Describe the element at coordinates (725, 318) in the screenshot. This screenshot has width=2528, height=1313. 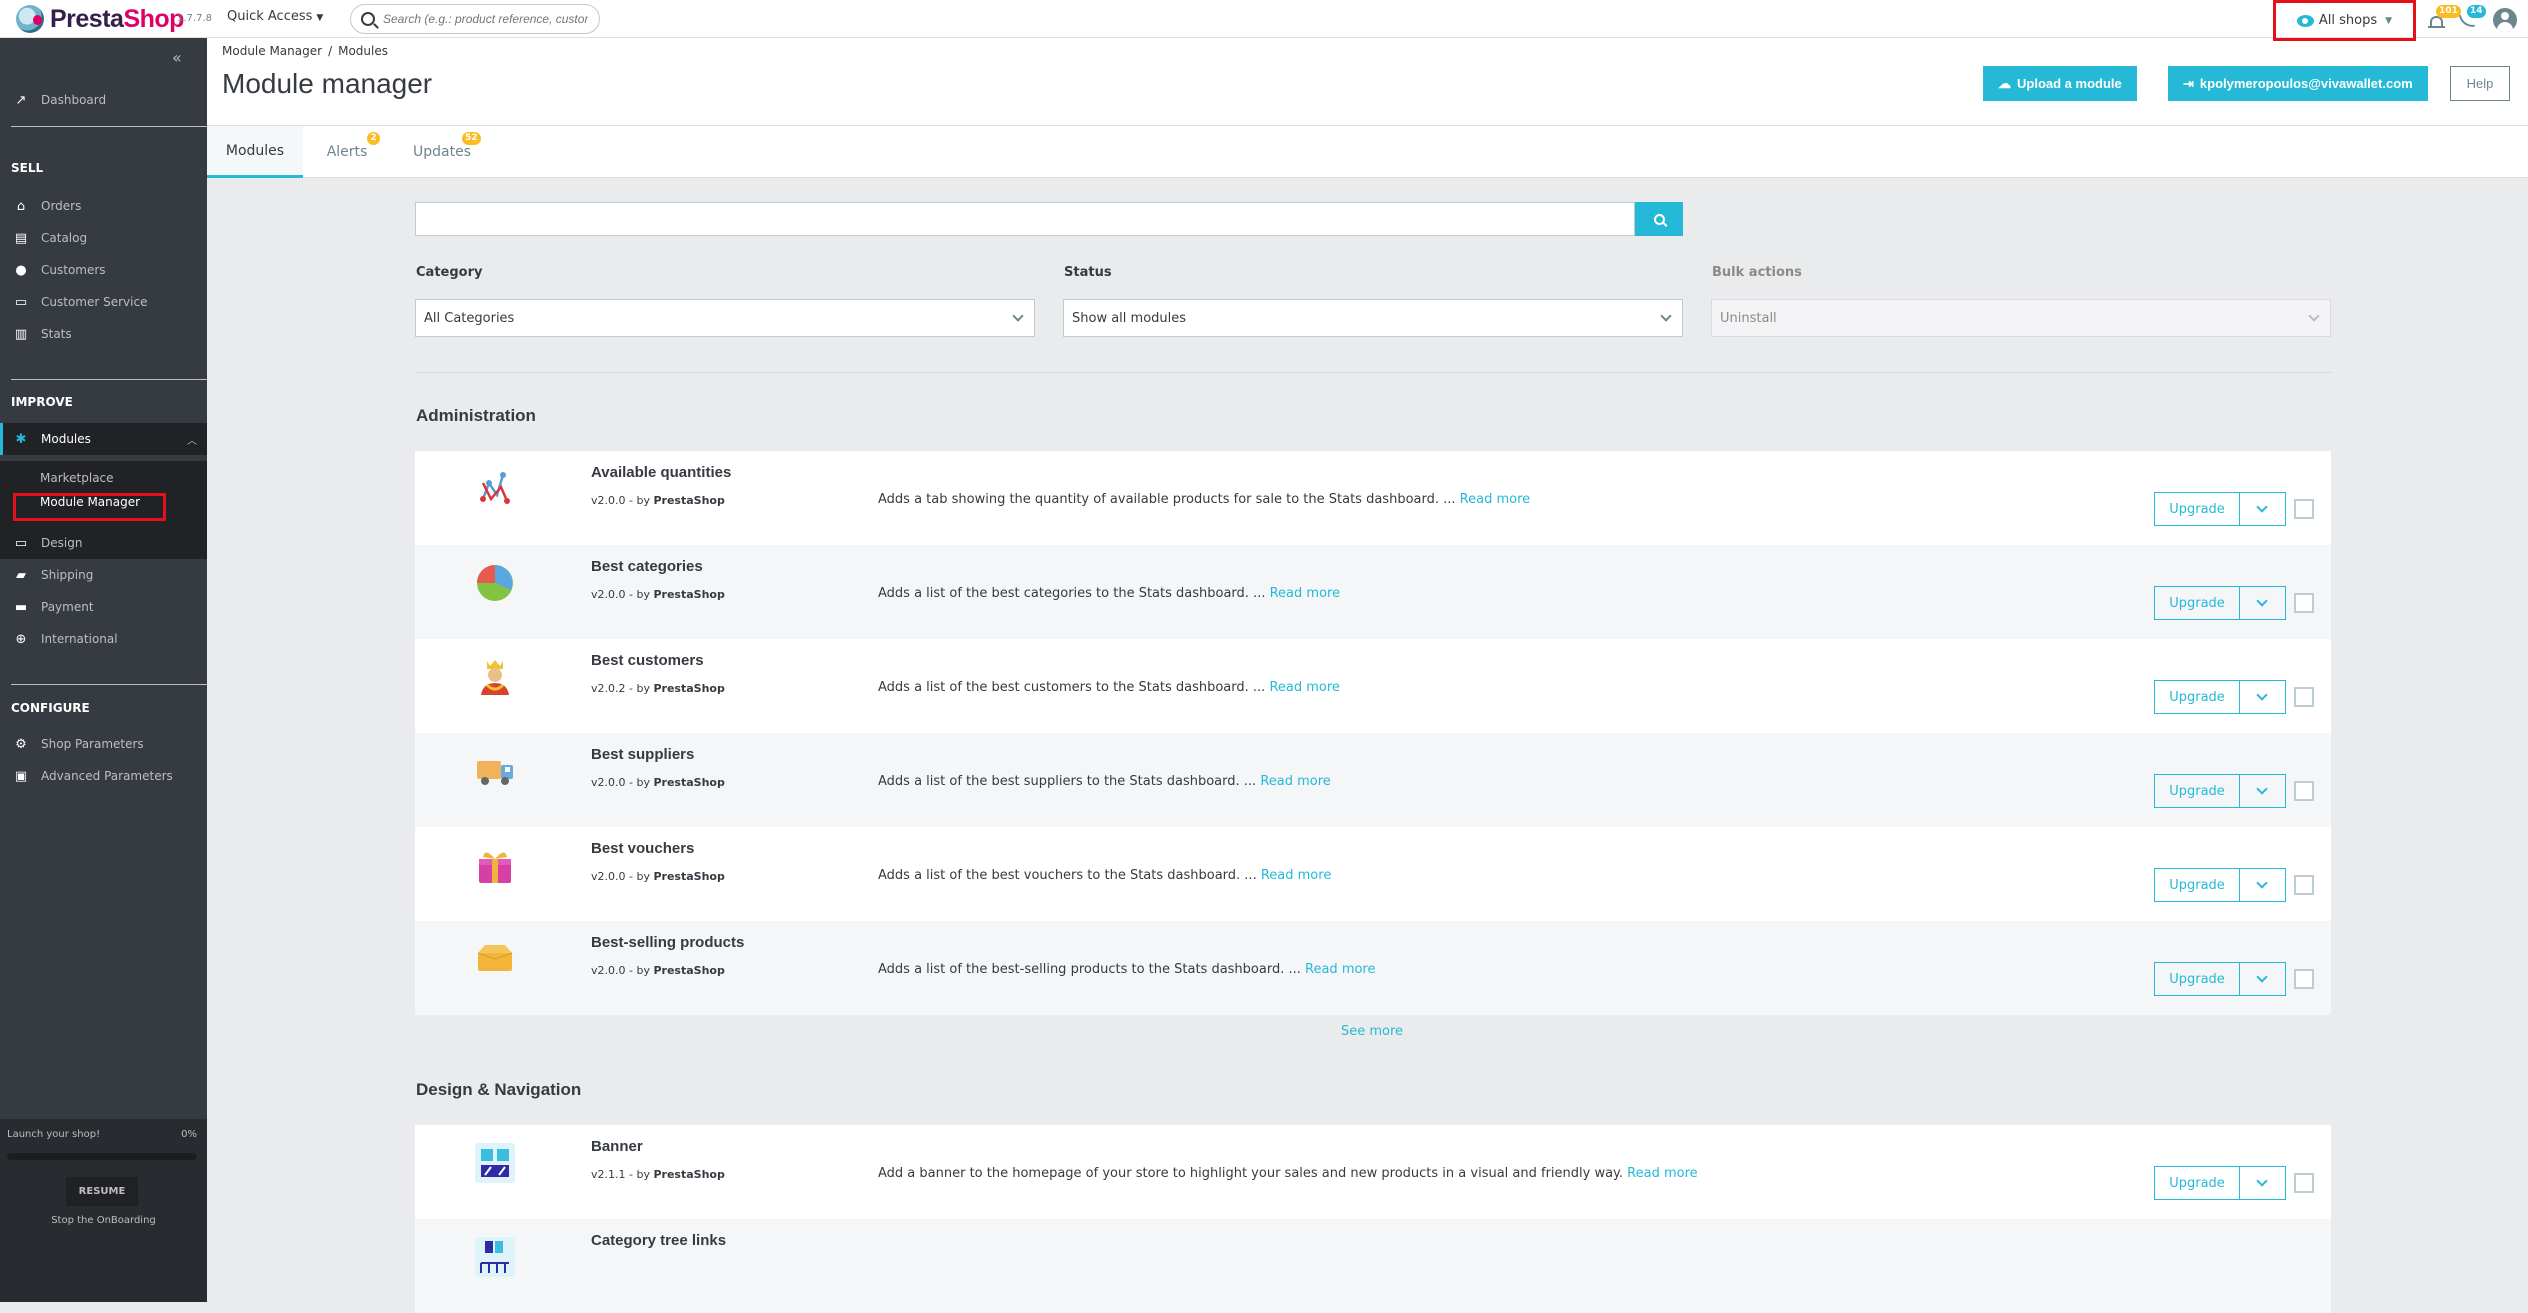
I see `category-select: All Categories` at that location.